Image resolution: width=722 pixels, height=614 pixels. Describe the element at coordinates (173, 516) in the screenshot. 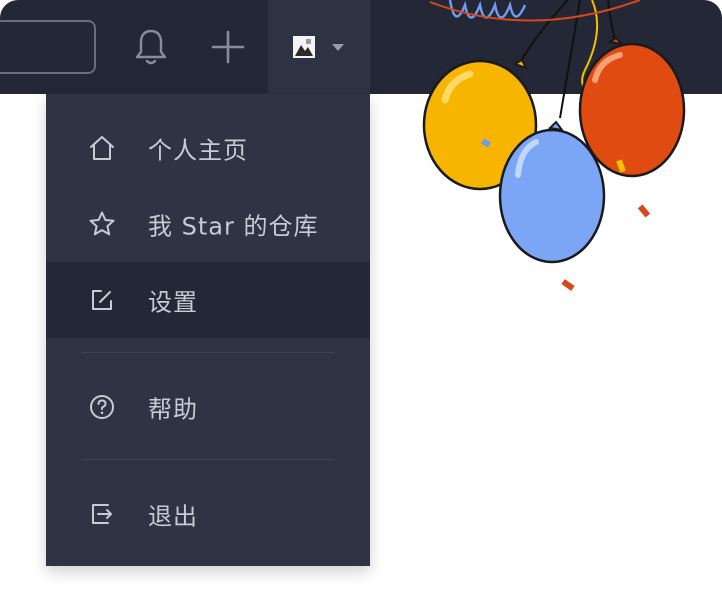

I see `menu-label-logout: 退出` at that location.